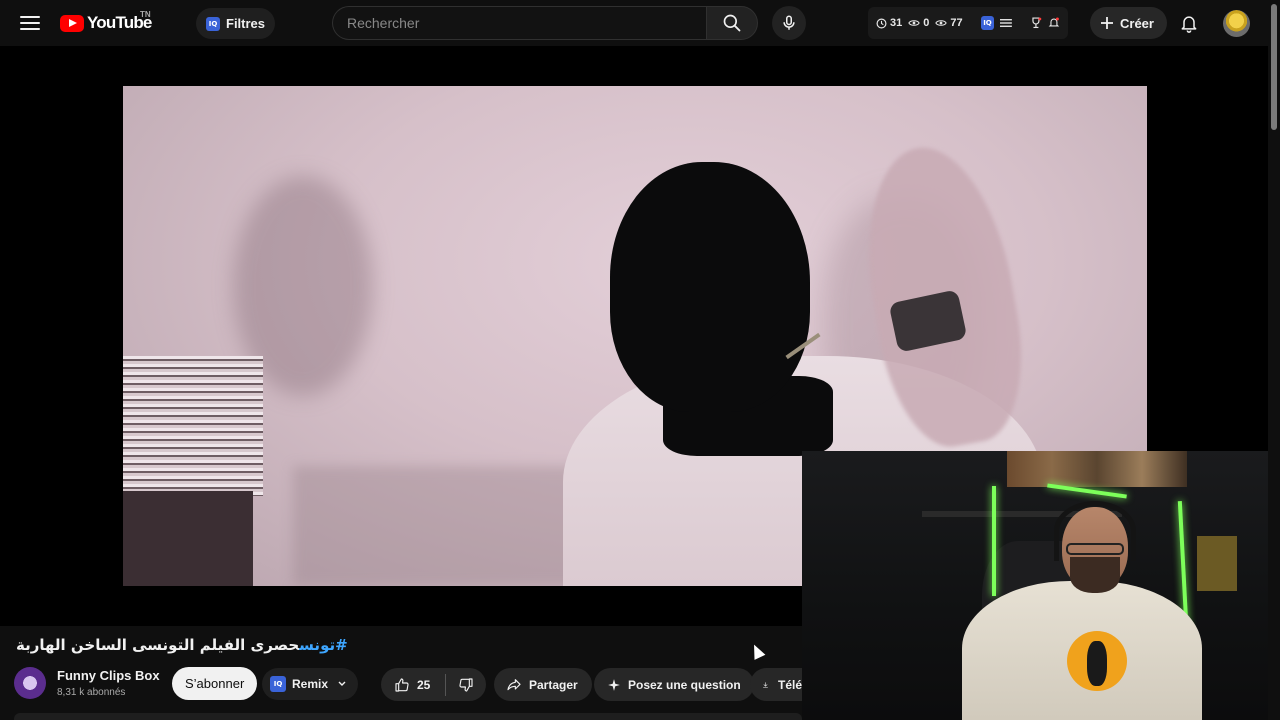  I want to click on chevron-down-icon, so click(342, 683).